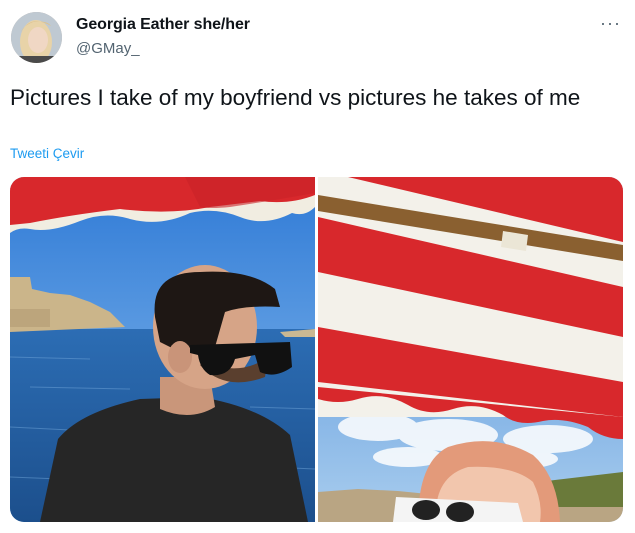 Image resolution: width=635 pixels, height=533 pixels. I want to click on author-display-name: Georgia Eather she/her, so click(163, 25).